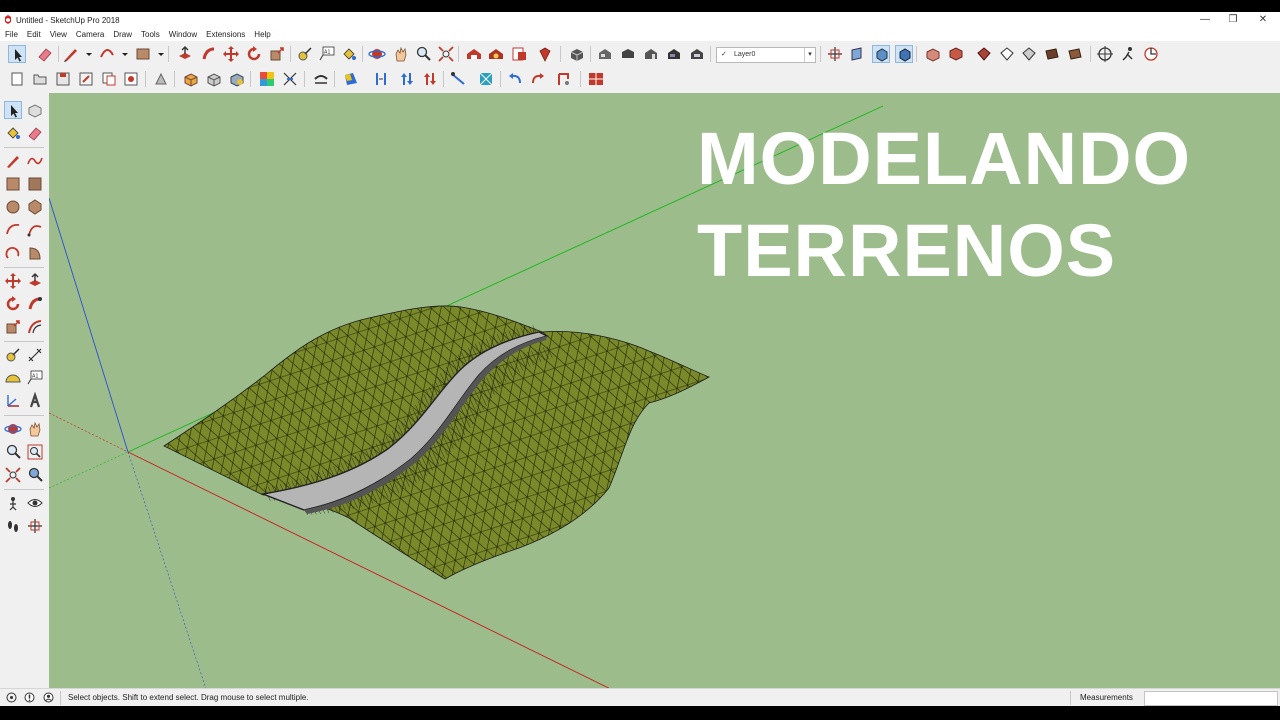 This screenshot has width=1280, height=720. Describe the element at coordinates (564, 79) in the screenshot. I see `add-detail-button` at that location.